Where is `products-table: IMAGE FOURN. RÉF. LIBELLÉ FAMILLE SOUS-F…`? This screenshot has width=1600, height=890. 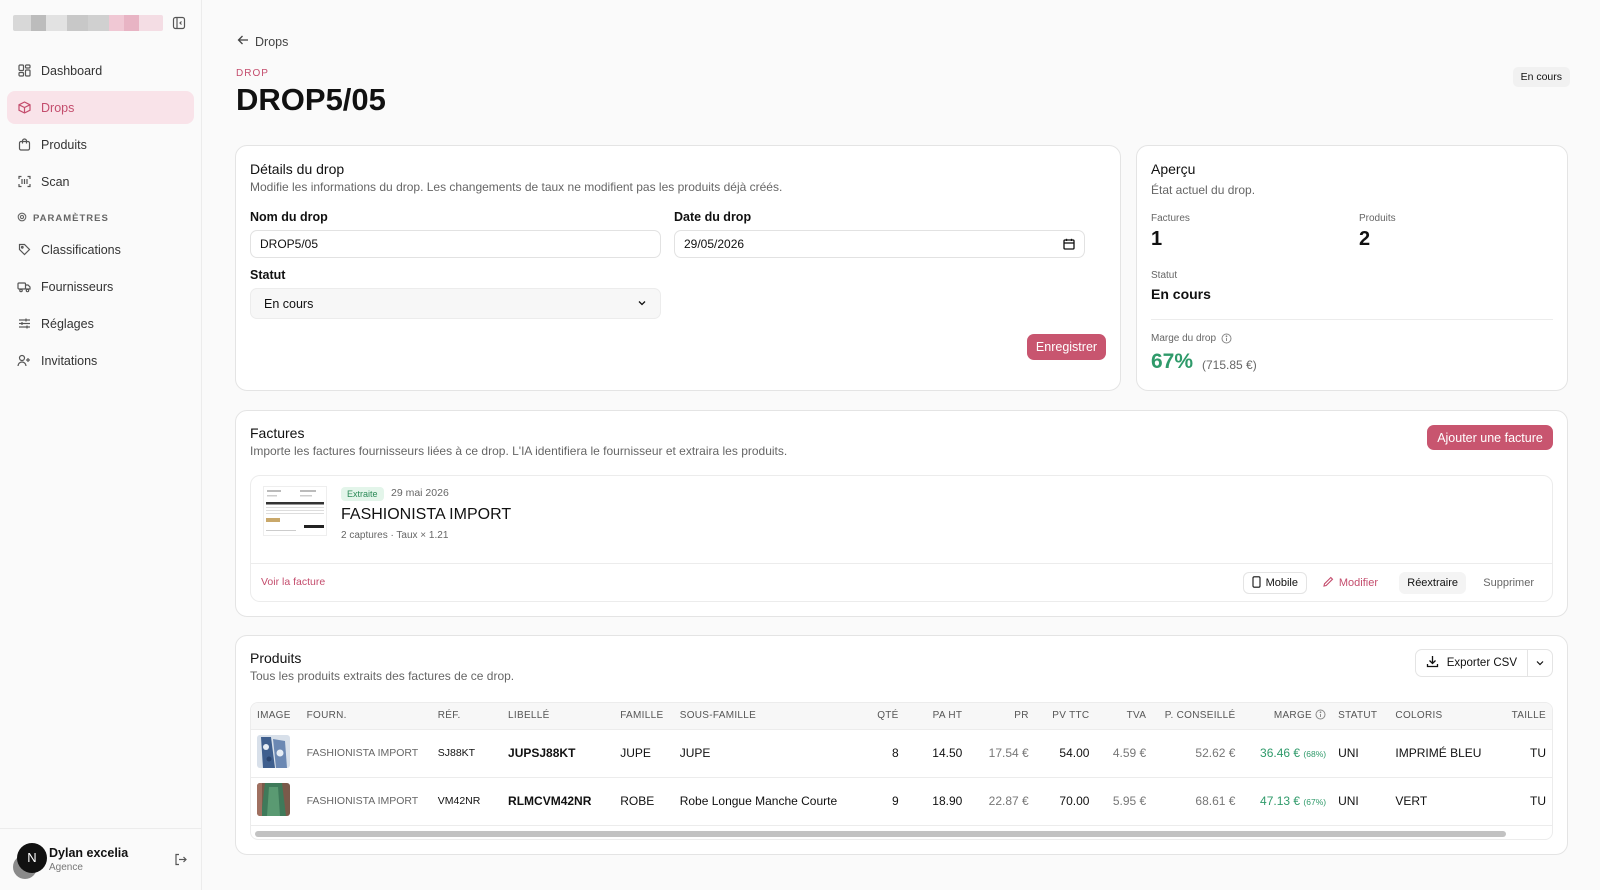
products-table: IMAGE FOURN. RÉF. LIBELLÉ FAMILLE SOUS-F… is located at coordinates (901, 771).